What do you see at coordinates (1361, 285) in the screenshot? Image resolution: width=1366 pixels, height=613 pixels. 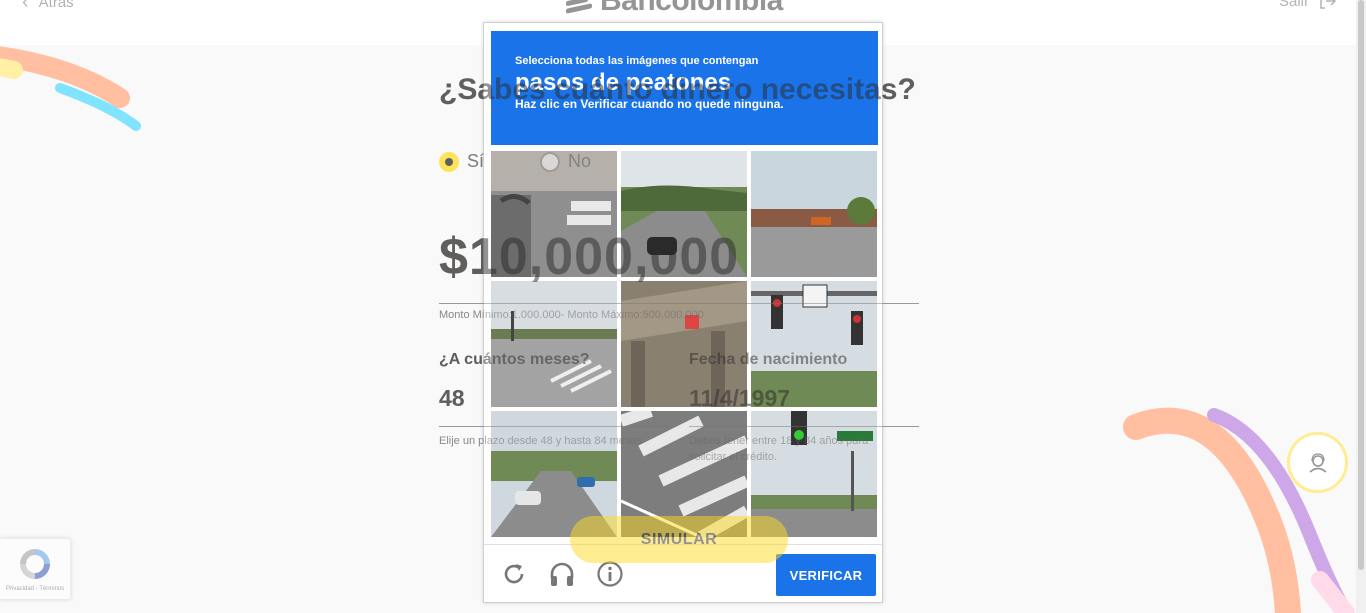 I see `scrollbar-thumb` at bounding box center [1361, 285].